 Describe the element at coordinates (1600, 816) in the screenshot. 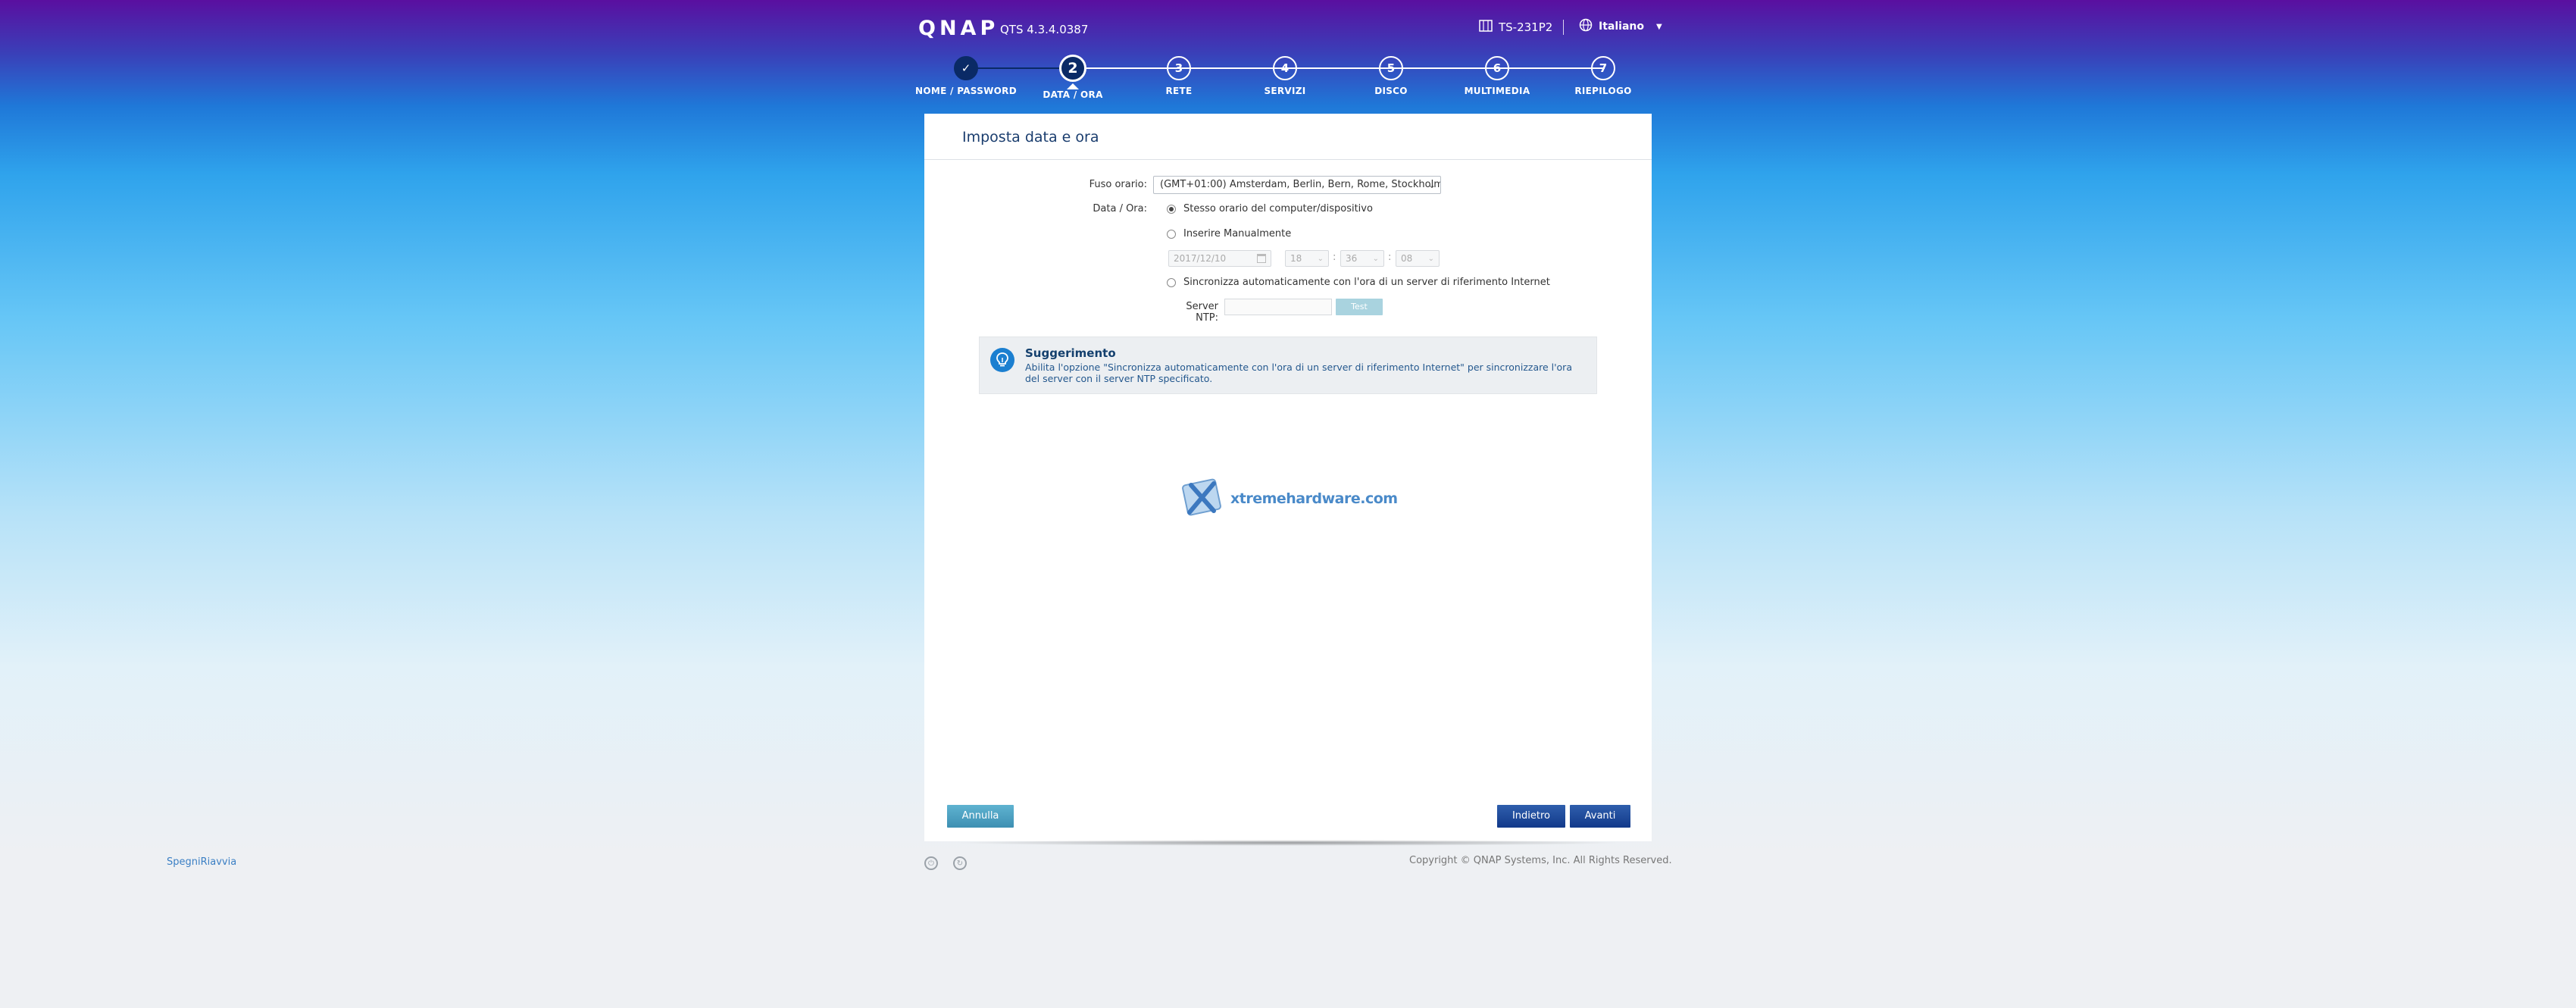

I see `next-button: Avanti` at that location.